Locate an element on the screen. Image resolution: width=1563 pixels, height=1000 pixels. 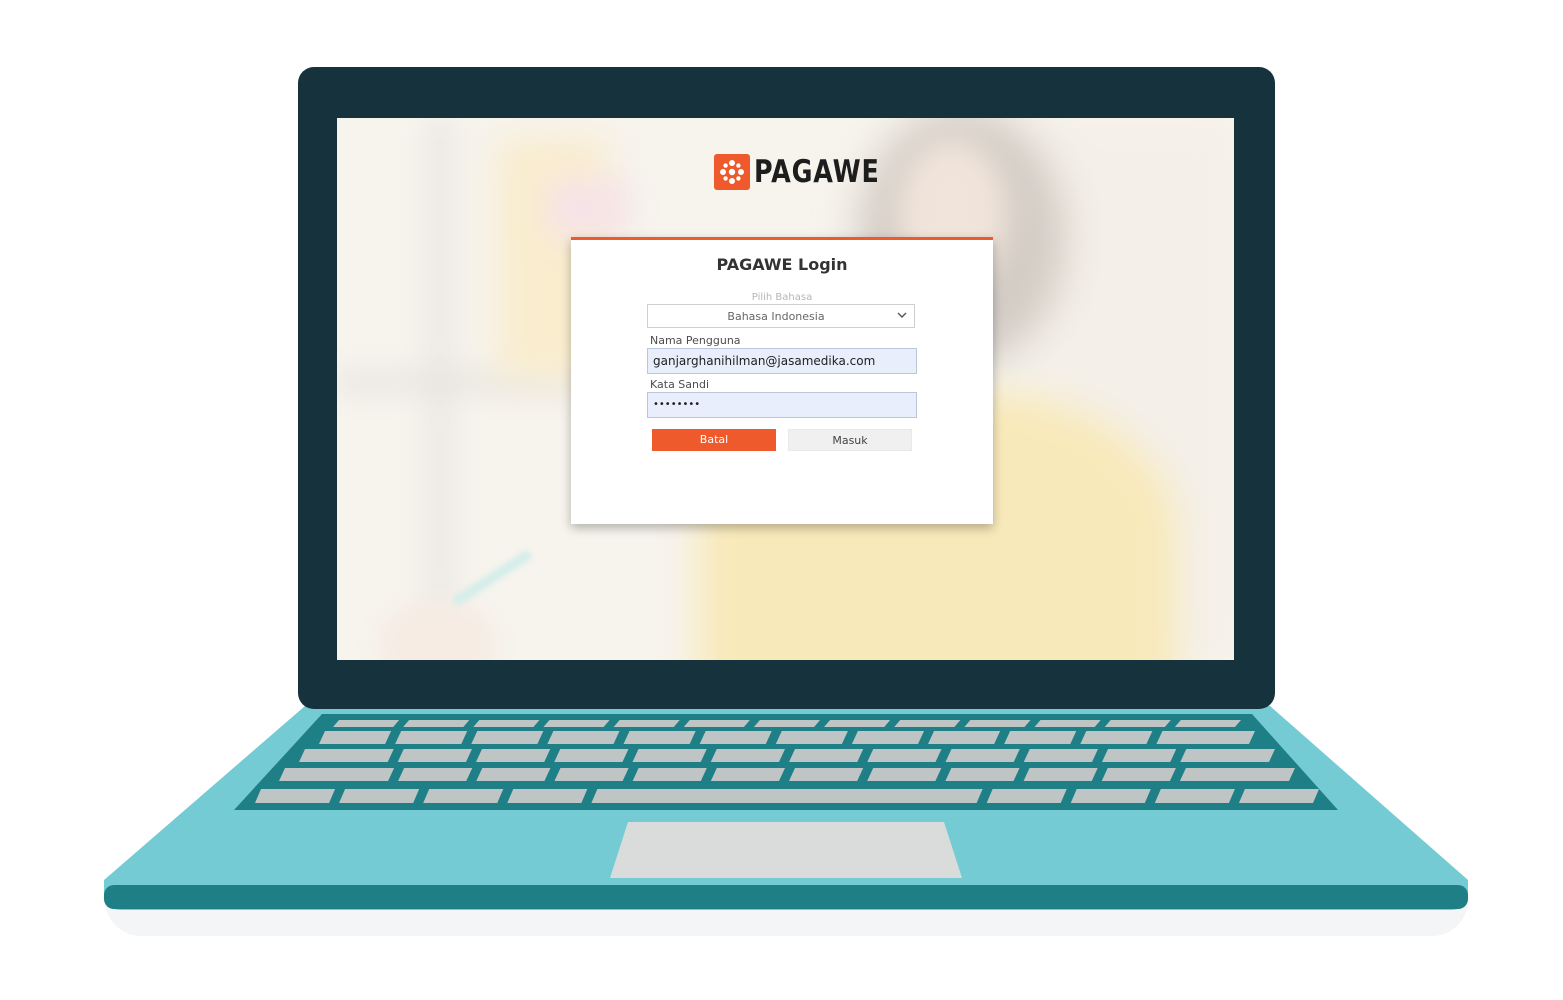
language-value: Bahasa Indonesia is located at coordinates (776, 316).